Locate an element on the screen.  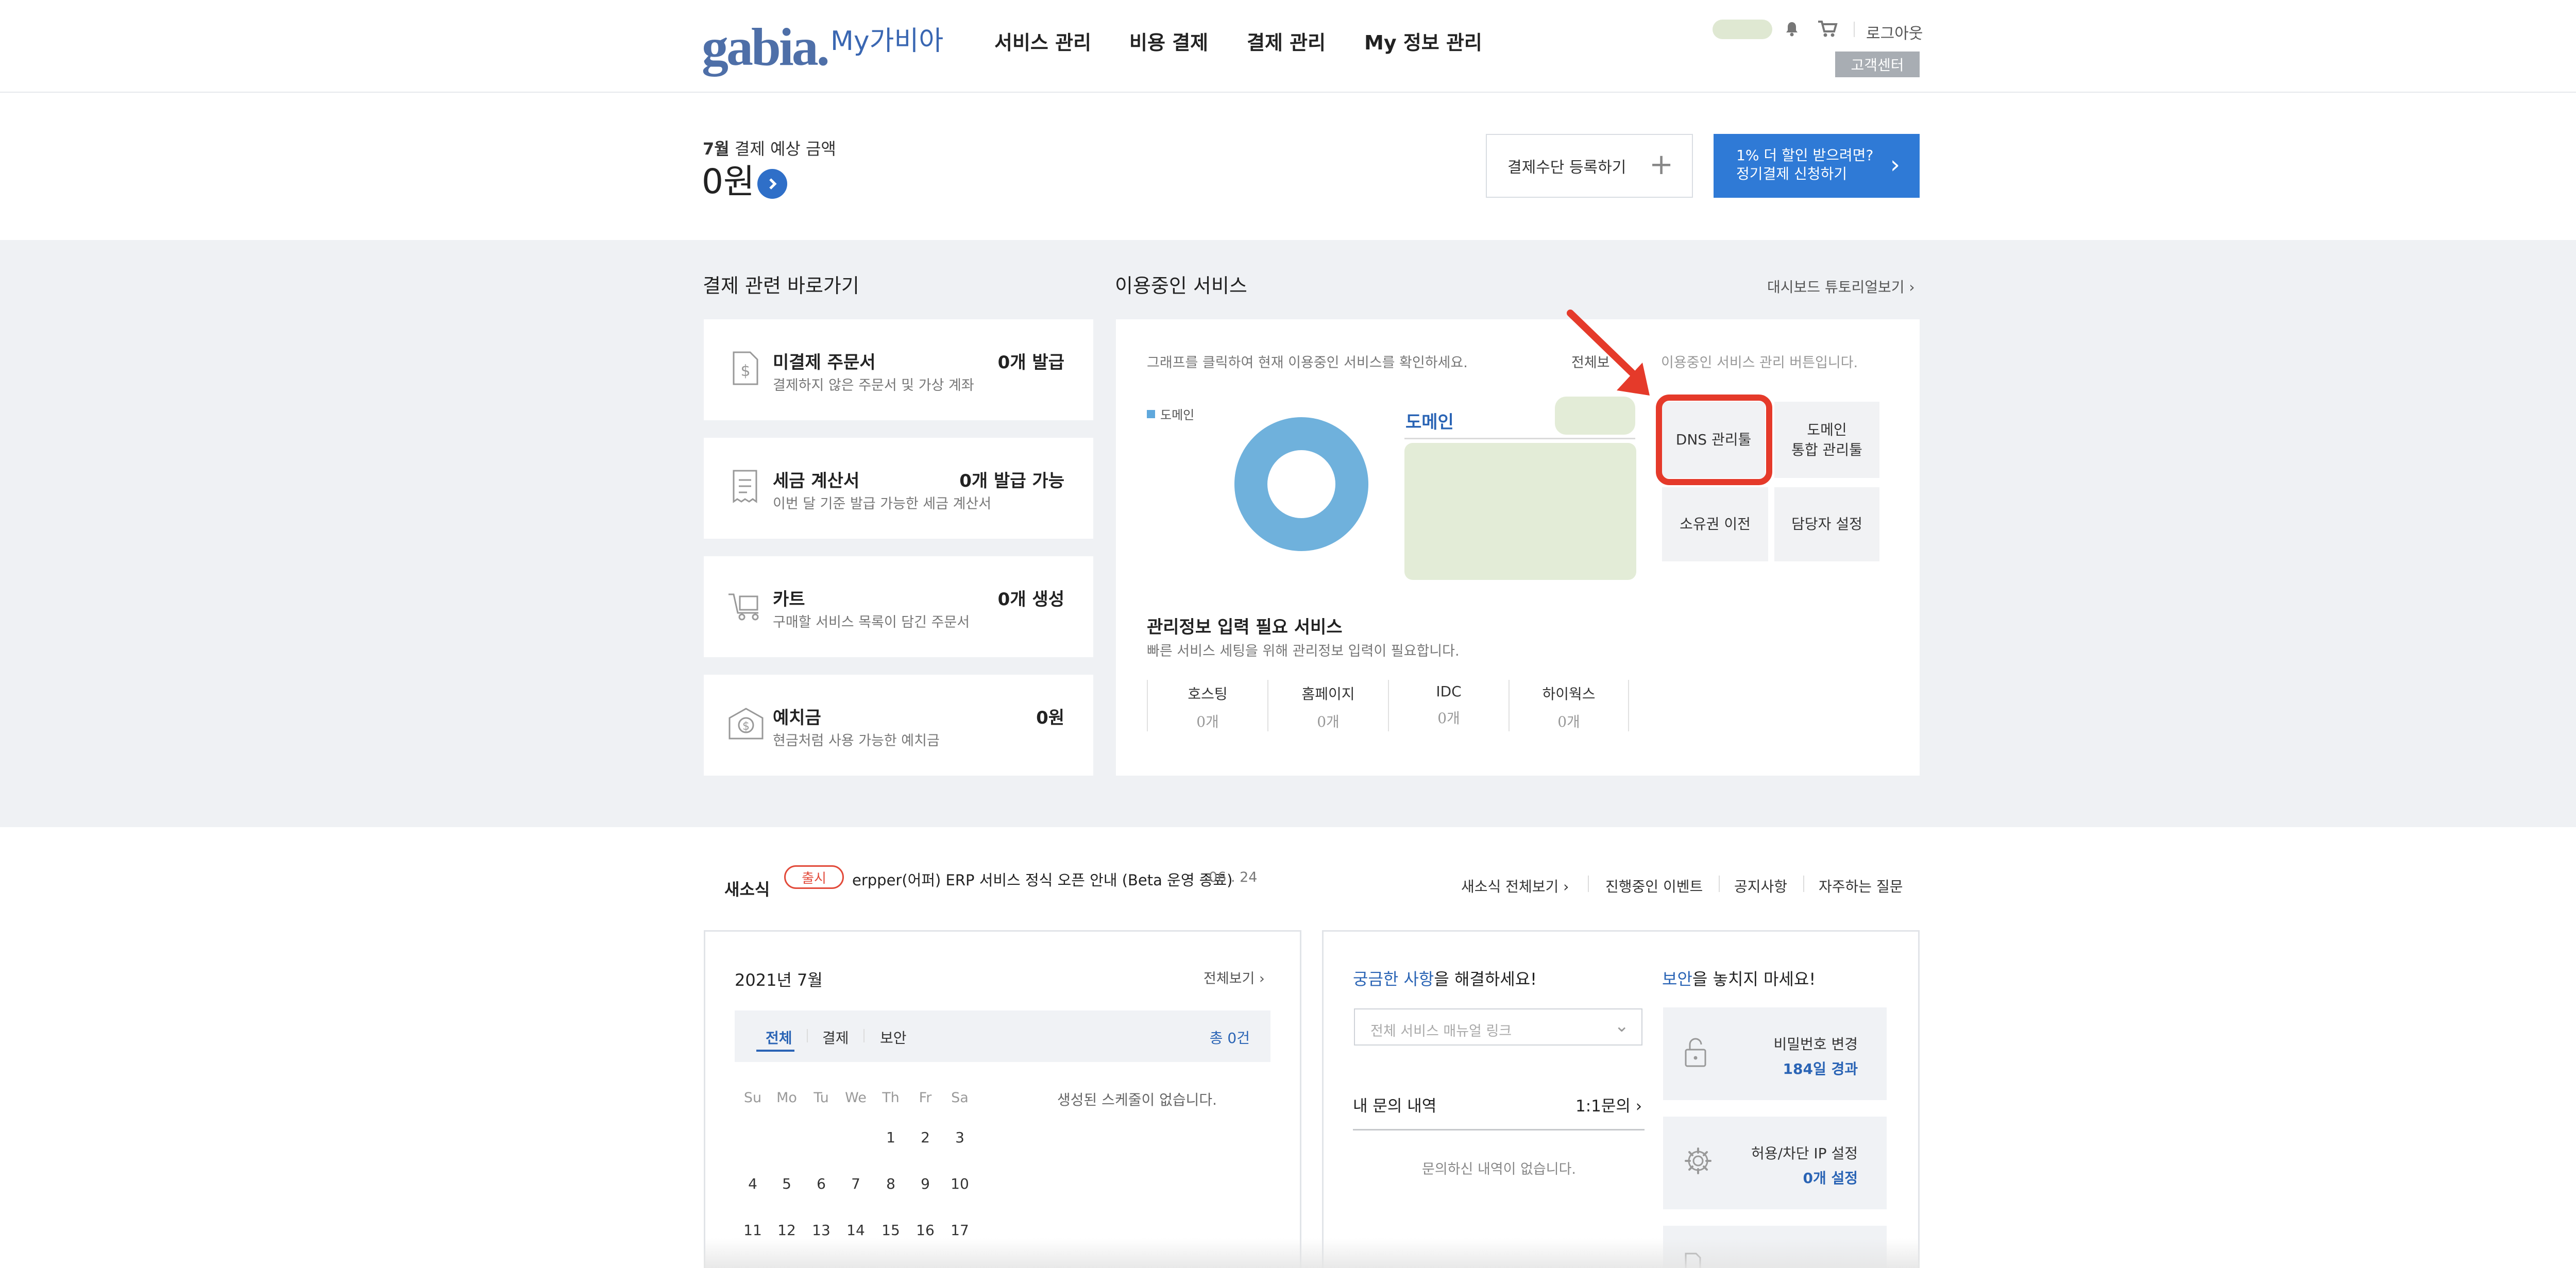
calendar-day: 12 is located at coordinates (787, 1230).